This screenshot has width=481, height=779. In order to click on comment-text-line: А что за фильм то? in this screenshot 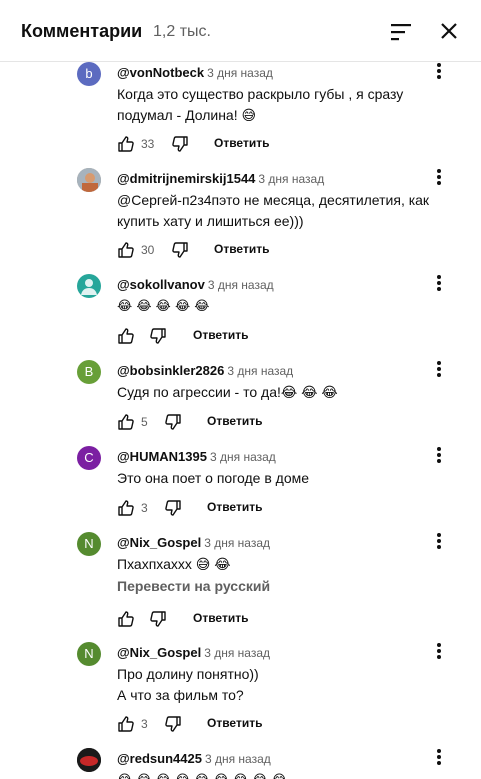, I will do `click(180, 695)`.